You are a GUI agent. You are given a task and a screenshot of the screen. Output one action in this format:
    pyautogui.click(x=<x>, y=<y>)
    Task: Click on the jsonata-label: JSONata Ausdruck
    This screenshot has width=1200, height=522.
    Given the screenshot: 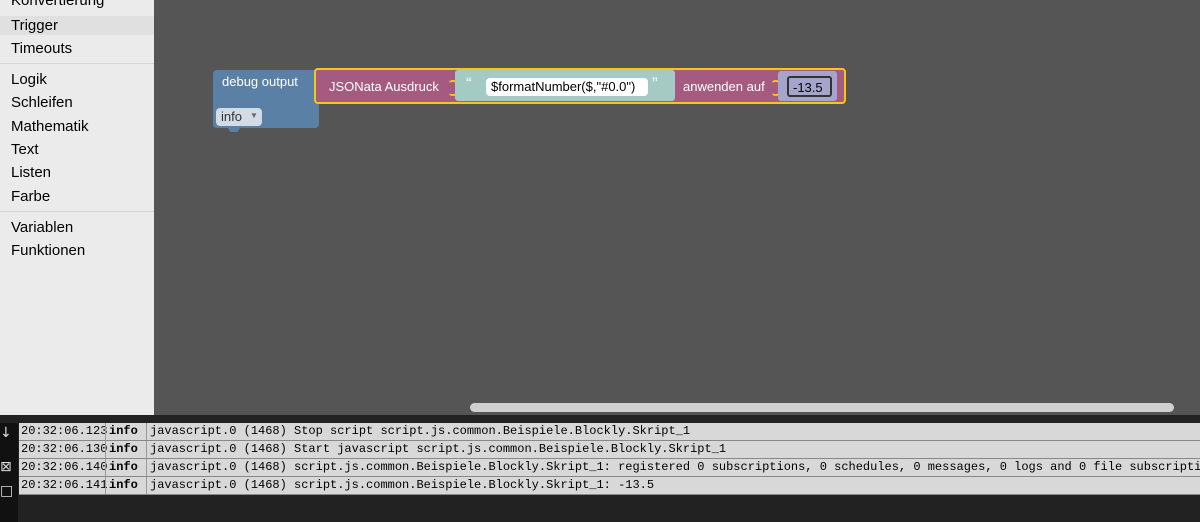 What is the action you would take?
    pyautogui.click(x=384, y=86)
    